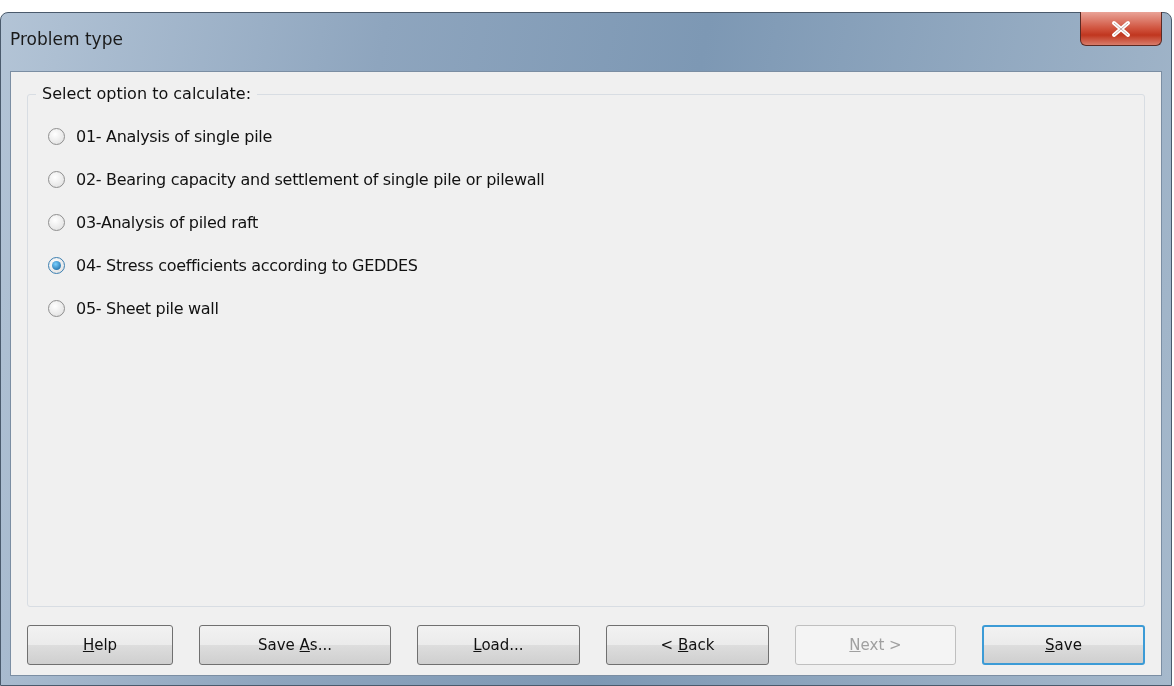  What do you see at coordinates (310, 179) in the screenshot?
I see `option-label: 02- Bearing capacity and settlement of single pile or pilewall` at bounding box center [310, 179].